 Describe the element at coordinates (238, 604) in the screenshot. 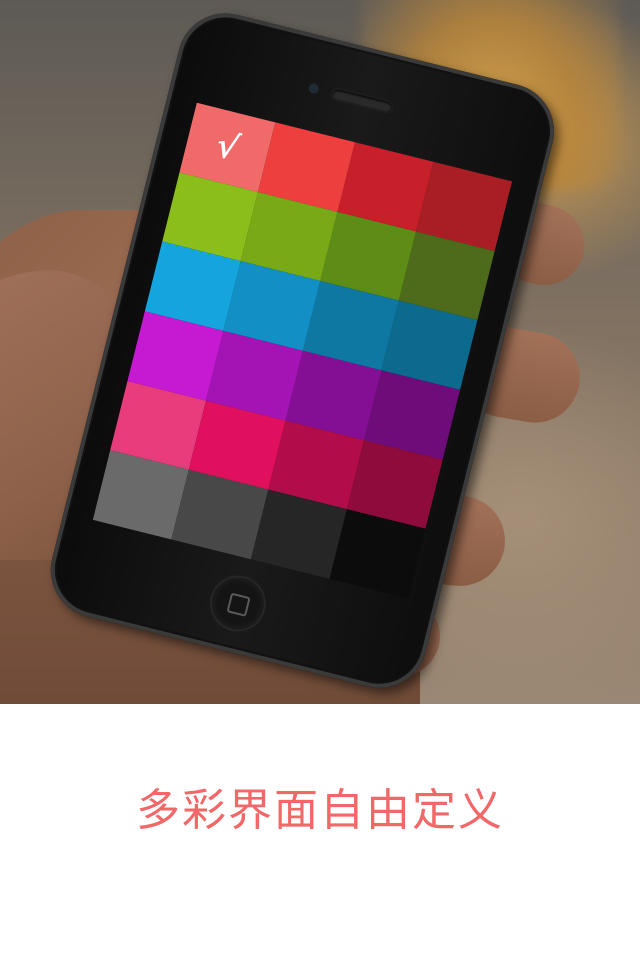

I see `home-square-icon` at that location.